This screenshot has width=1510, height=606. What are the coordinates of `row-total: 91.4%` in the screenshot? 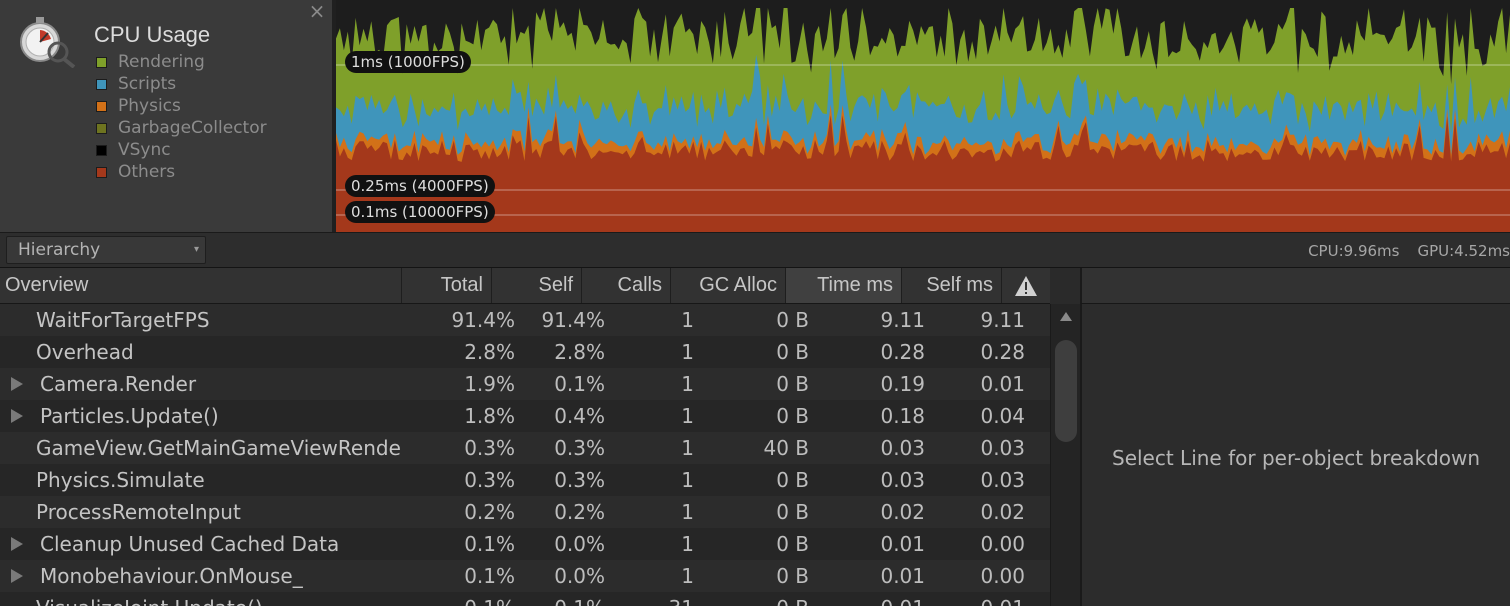 It's located at (483, 320).